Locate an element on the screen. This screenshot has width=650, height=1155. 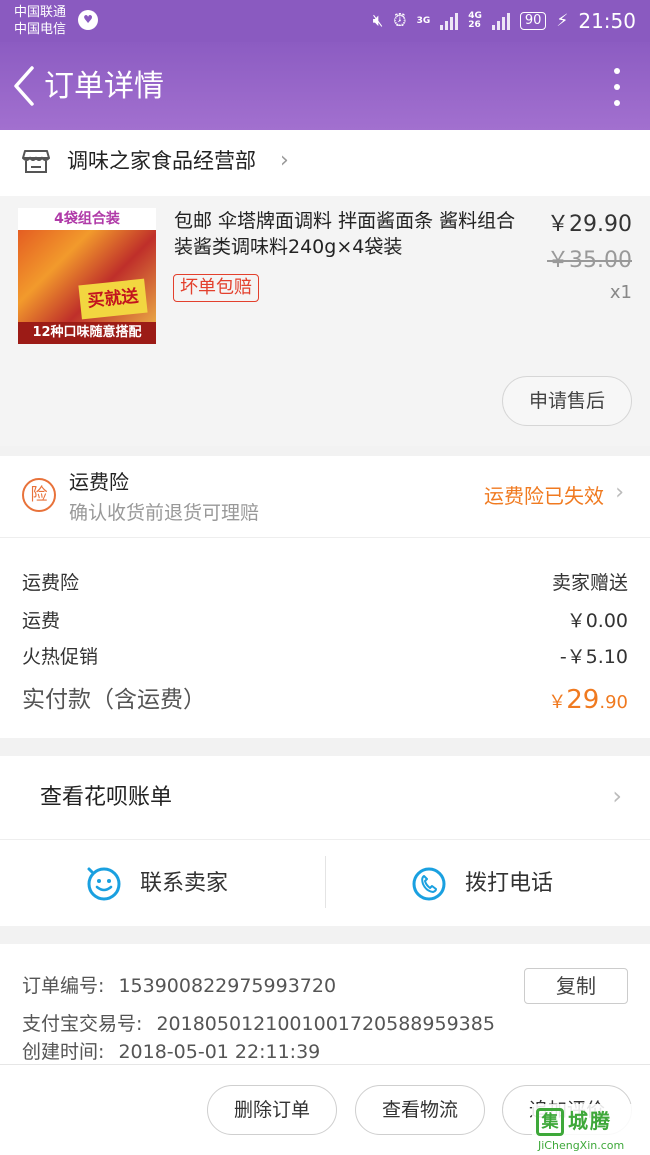
shop-name: 调味之家食品经营部 is located at coordinates (161, 161).